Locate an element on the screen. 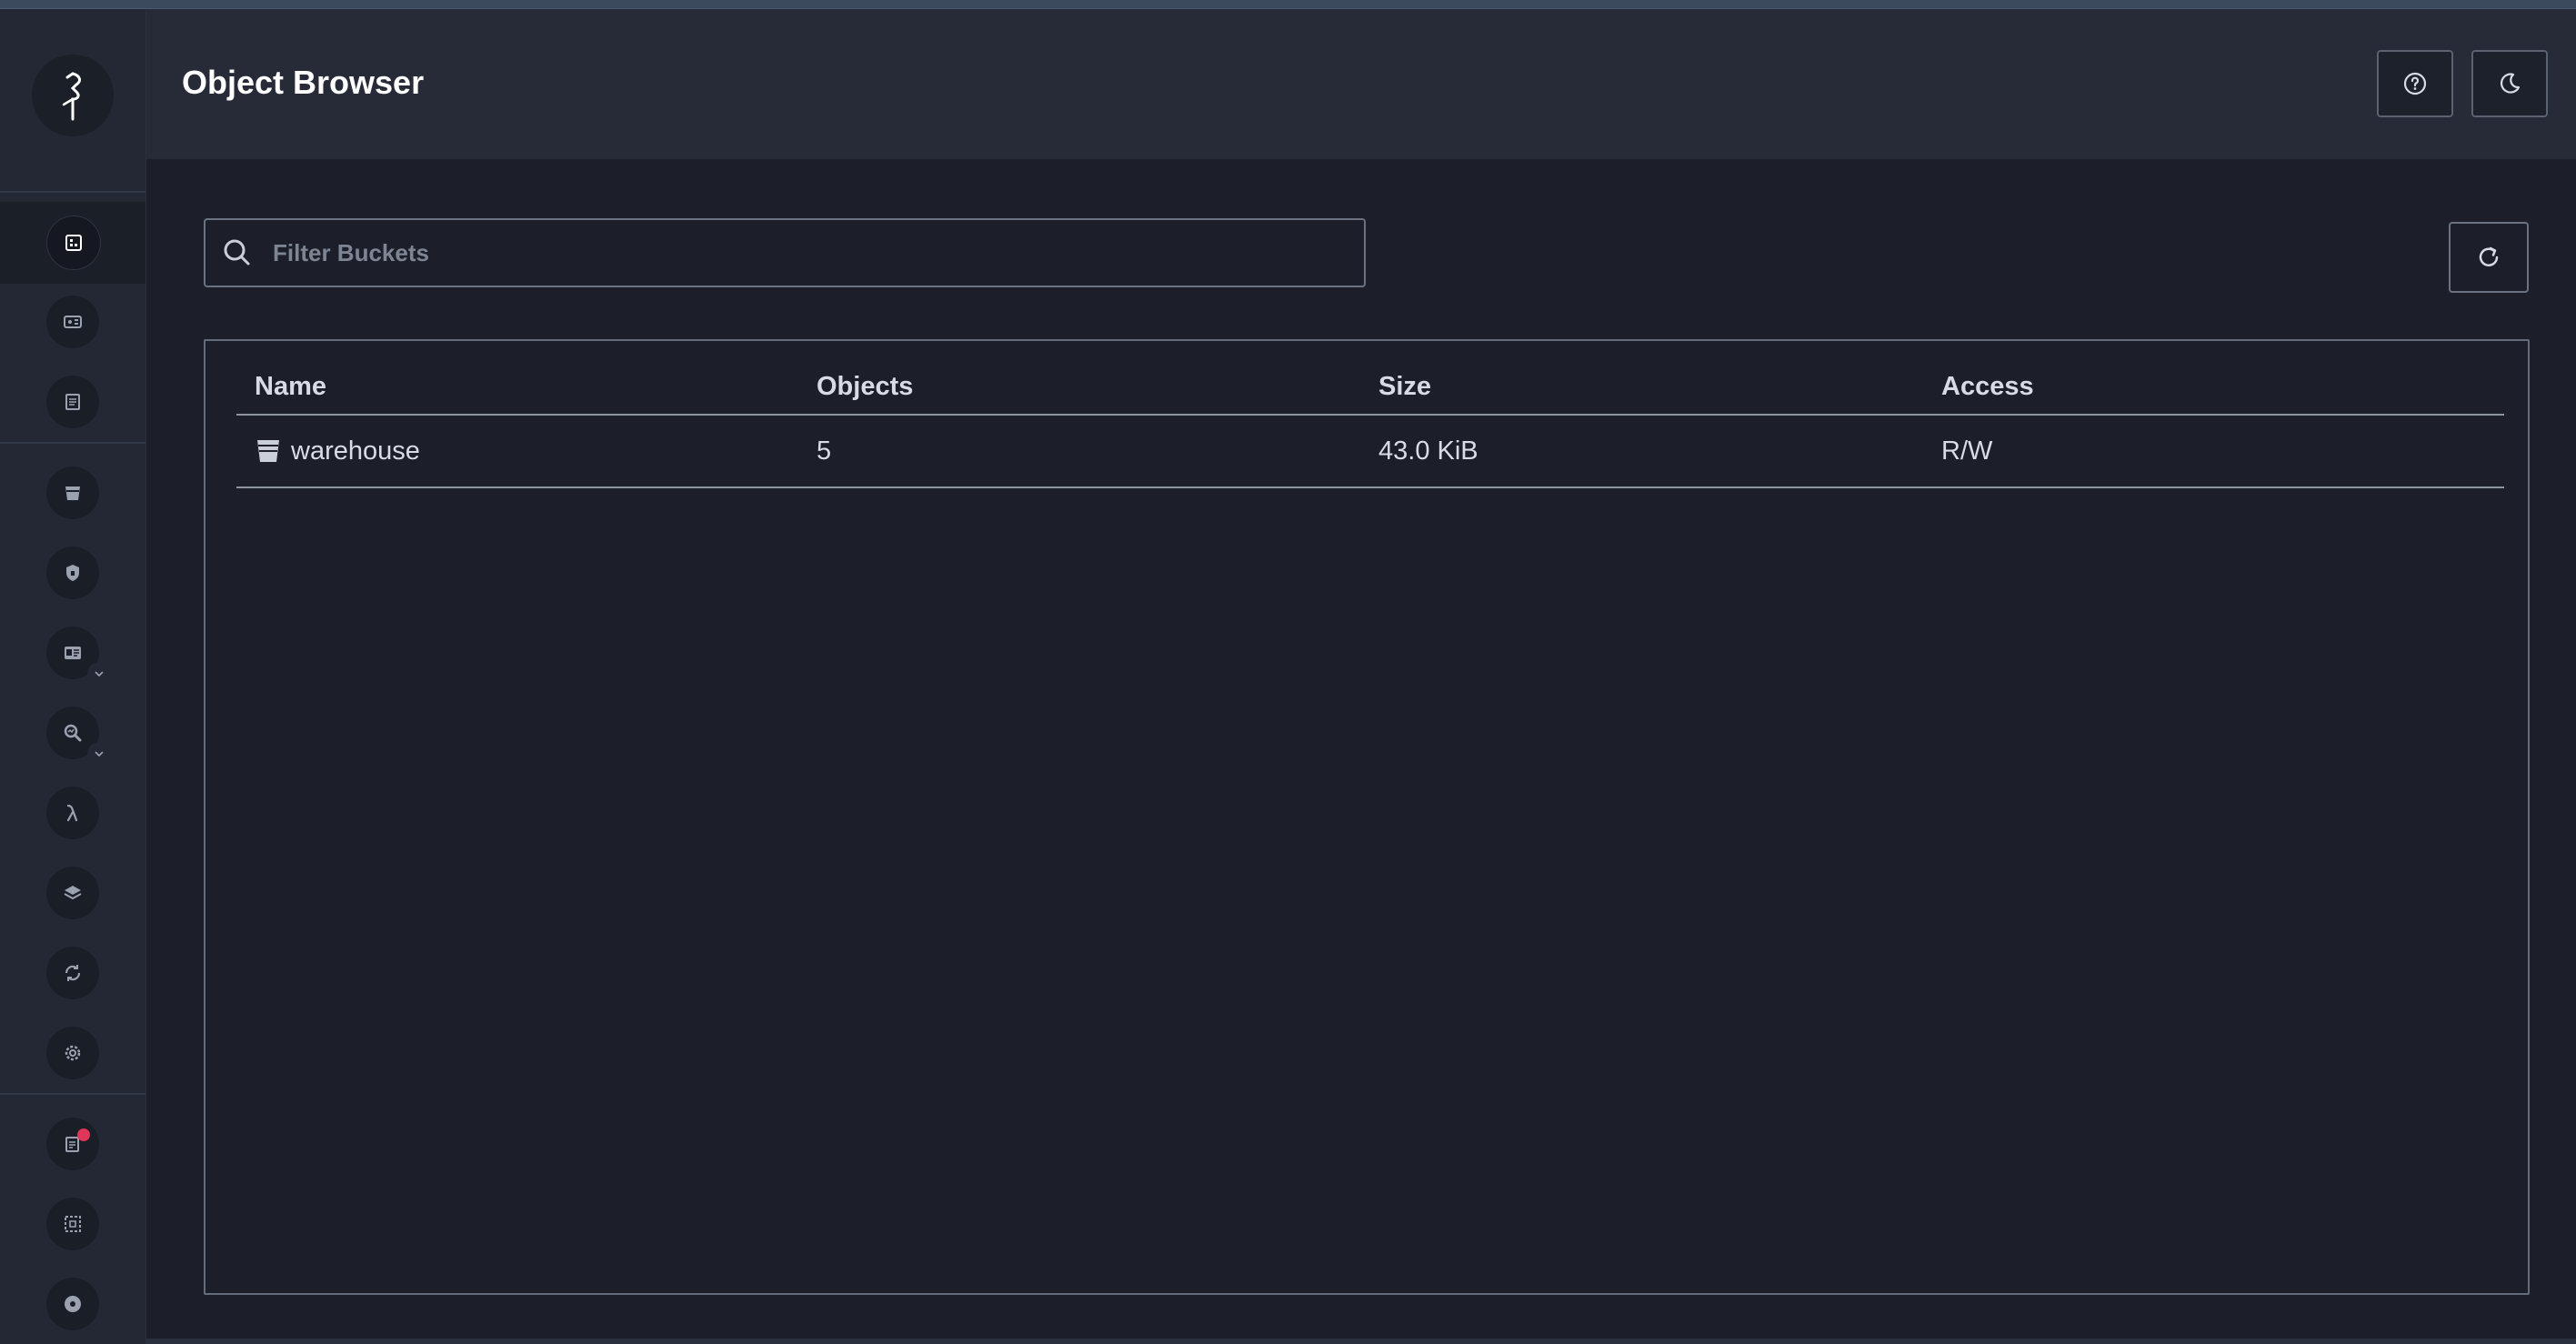 This screenshot has width=2576, height=1344. sidebar-item-license is located at coordinates (72, 1224).